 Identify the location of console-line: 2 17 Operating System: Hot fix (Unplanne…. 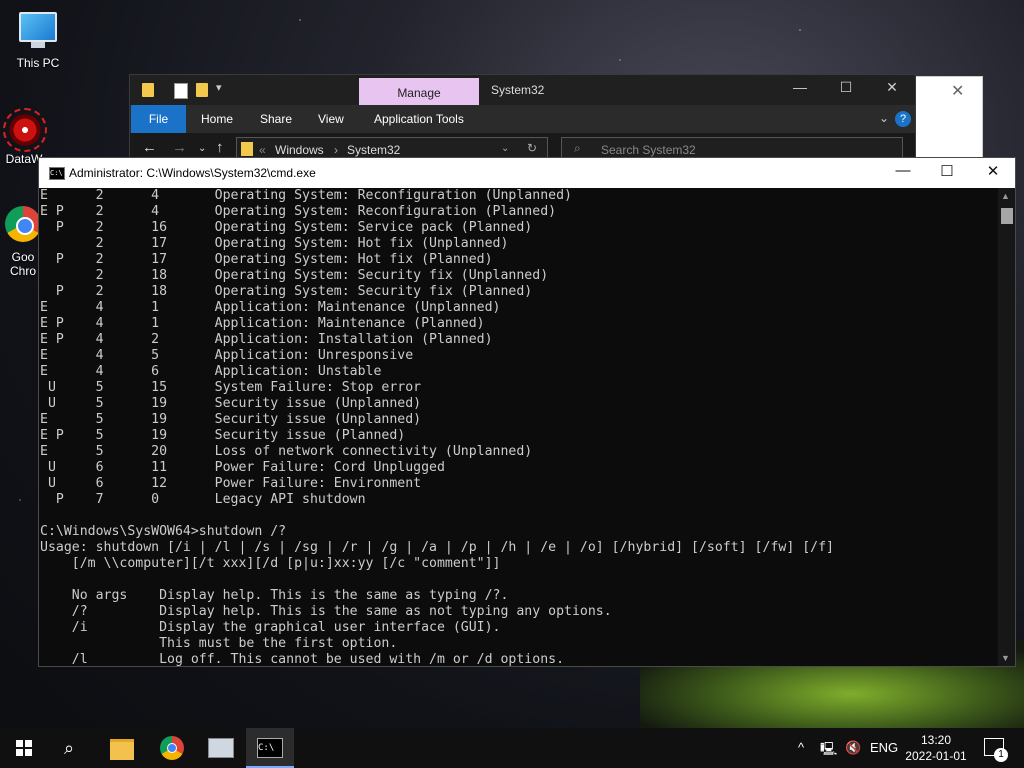
(274, 243).